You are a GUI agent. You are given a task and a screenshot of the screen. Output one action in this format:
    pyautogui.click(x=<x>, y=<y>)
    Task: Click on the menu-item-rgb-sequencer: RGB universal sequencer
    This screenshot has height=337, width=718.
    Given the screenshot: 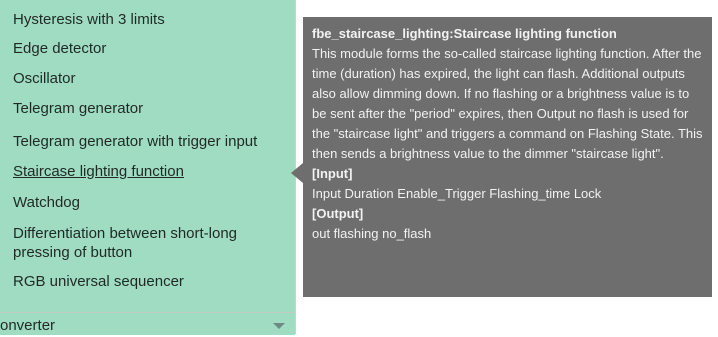 What is the action you would take?
    pyautogui.click(x=151, y=281)
    